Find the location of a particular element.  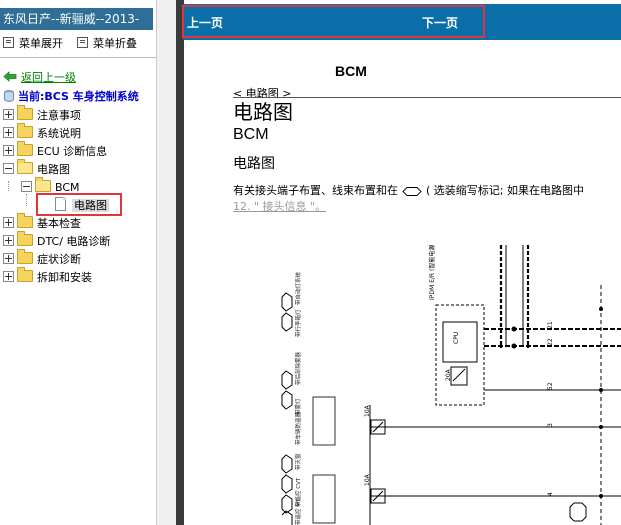

expand-icon is located at coordinates (8, 42).